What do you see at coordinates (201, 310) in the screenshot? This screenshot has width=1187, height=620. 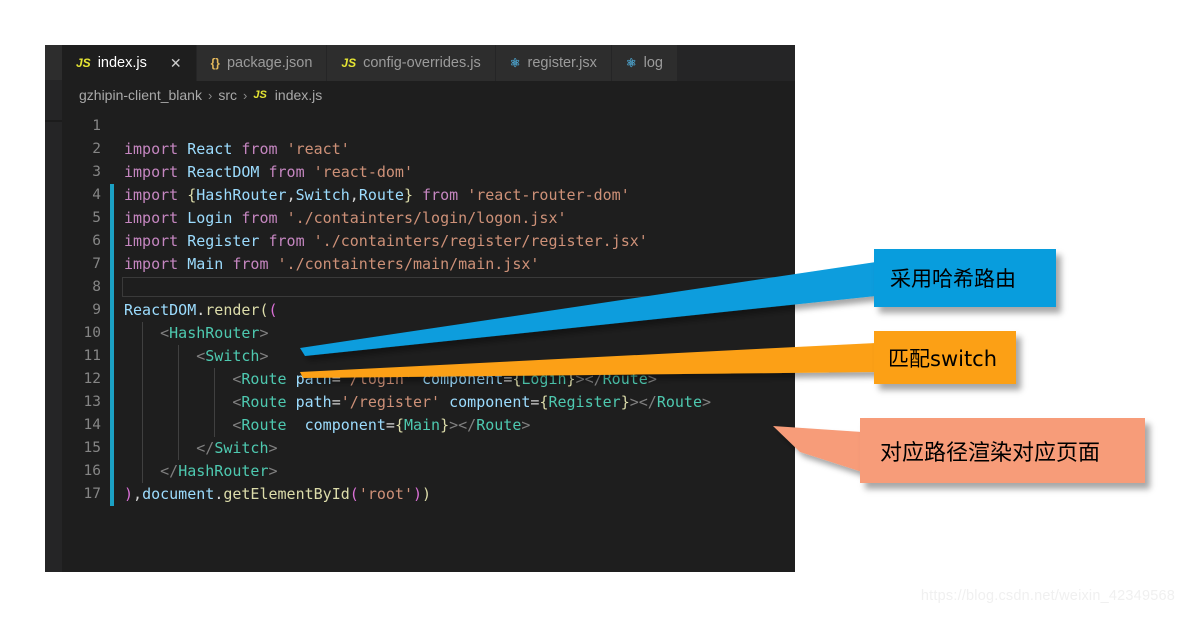 I see `code-text: ReactDOM.render((` at bounding box center [201, 310].